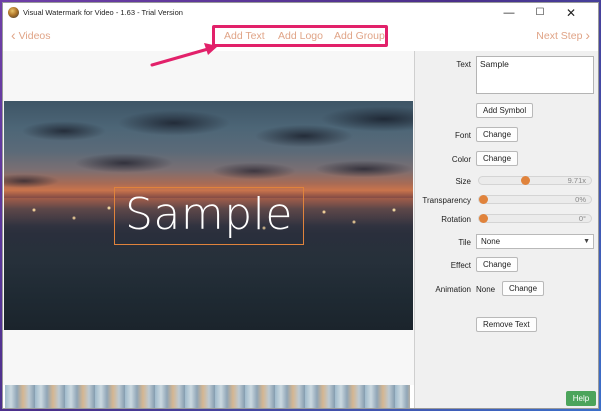  I want to click on tile-label: Tile, so click(464, 242).